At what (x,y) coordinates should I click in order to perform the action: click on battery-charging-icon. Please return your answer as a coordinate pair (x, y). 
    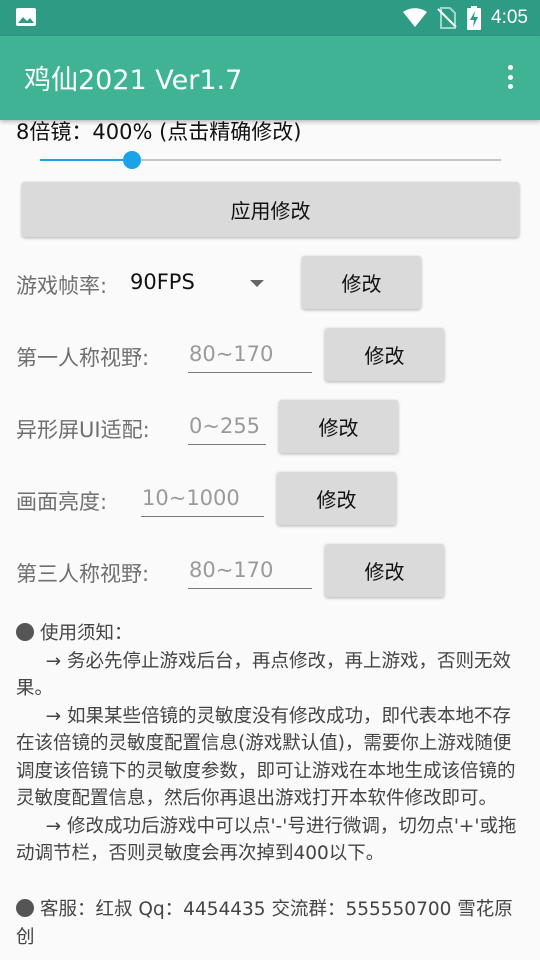
    Looking at the image, I should click on (474, 18).